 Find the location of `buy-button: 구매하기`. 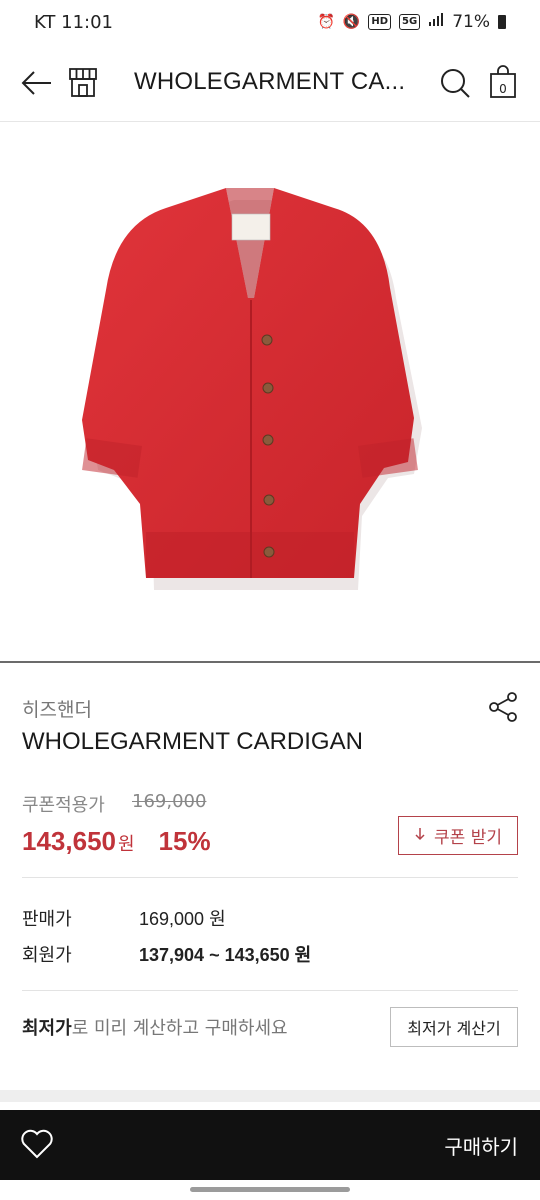

buy-button: 구매하기 is located at coordinates (481, 1145).